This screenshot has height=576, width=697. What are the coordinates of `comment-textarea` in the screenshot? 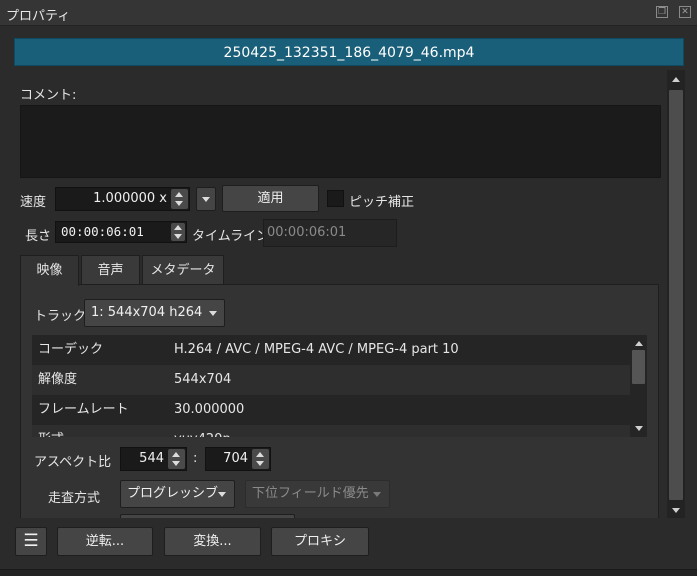 It's located at (340, 141).